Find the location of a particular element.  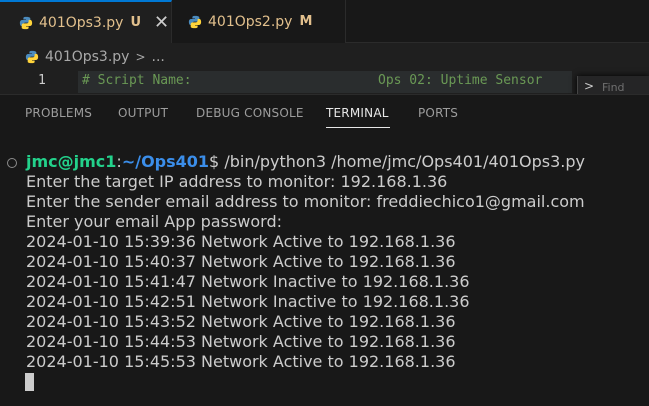

prompt-symbol: $ is located at coordinates (214, 161).